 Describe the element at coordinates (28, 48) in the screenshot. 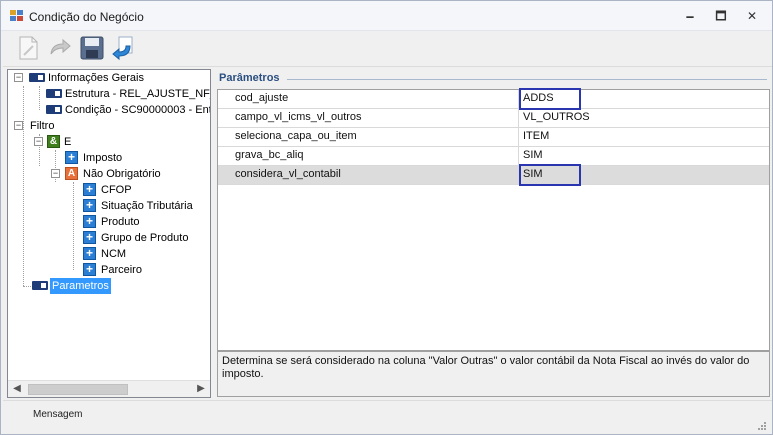

I see `new-document-icon` at that location.